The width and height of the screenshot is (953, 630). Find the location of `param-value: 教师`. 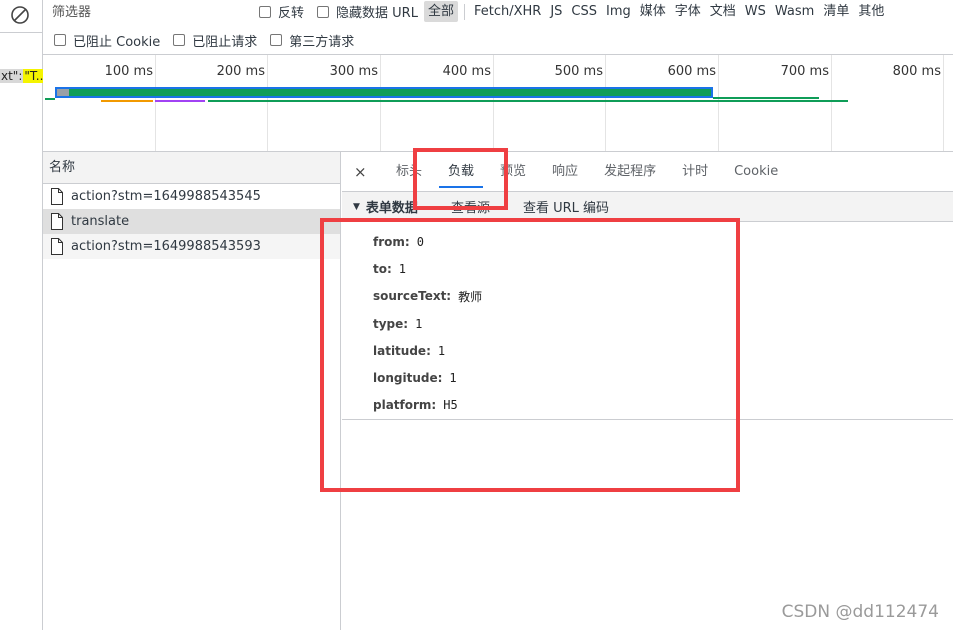

param-value: 教师 is located at coordinates (470, 296).